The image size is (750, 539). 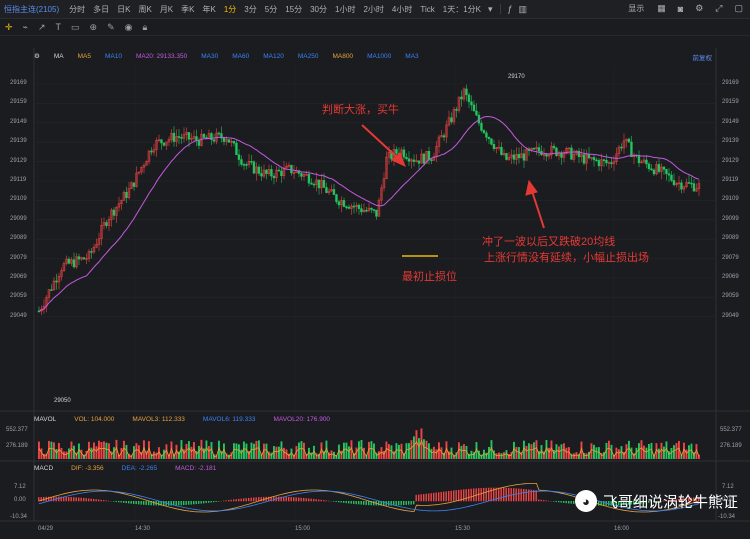 What do you see at coordinates (20, 500) in the screenshot?
I see `macd-tick-zero: 0.00` at bounding box center [20, 500].